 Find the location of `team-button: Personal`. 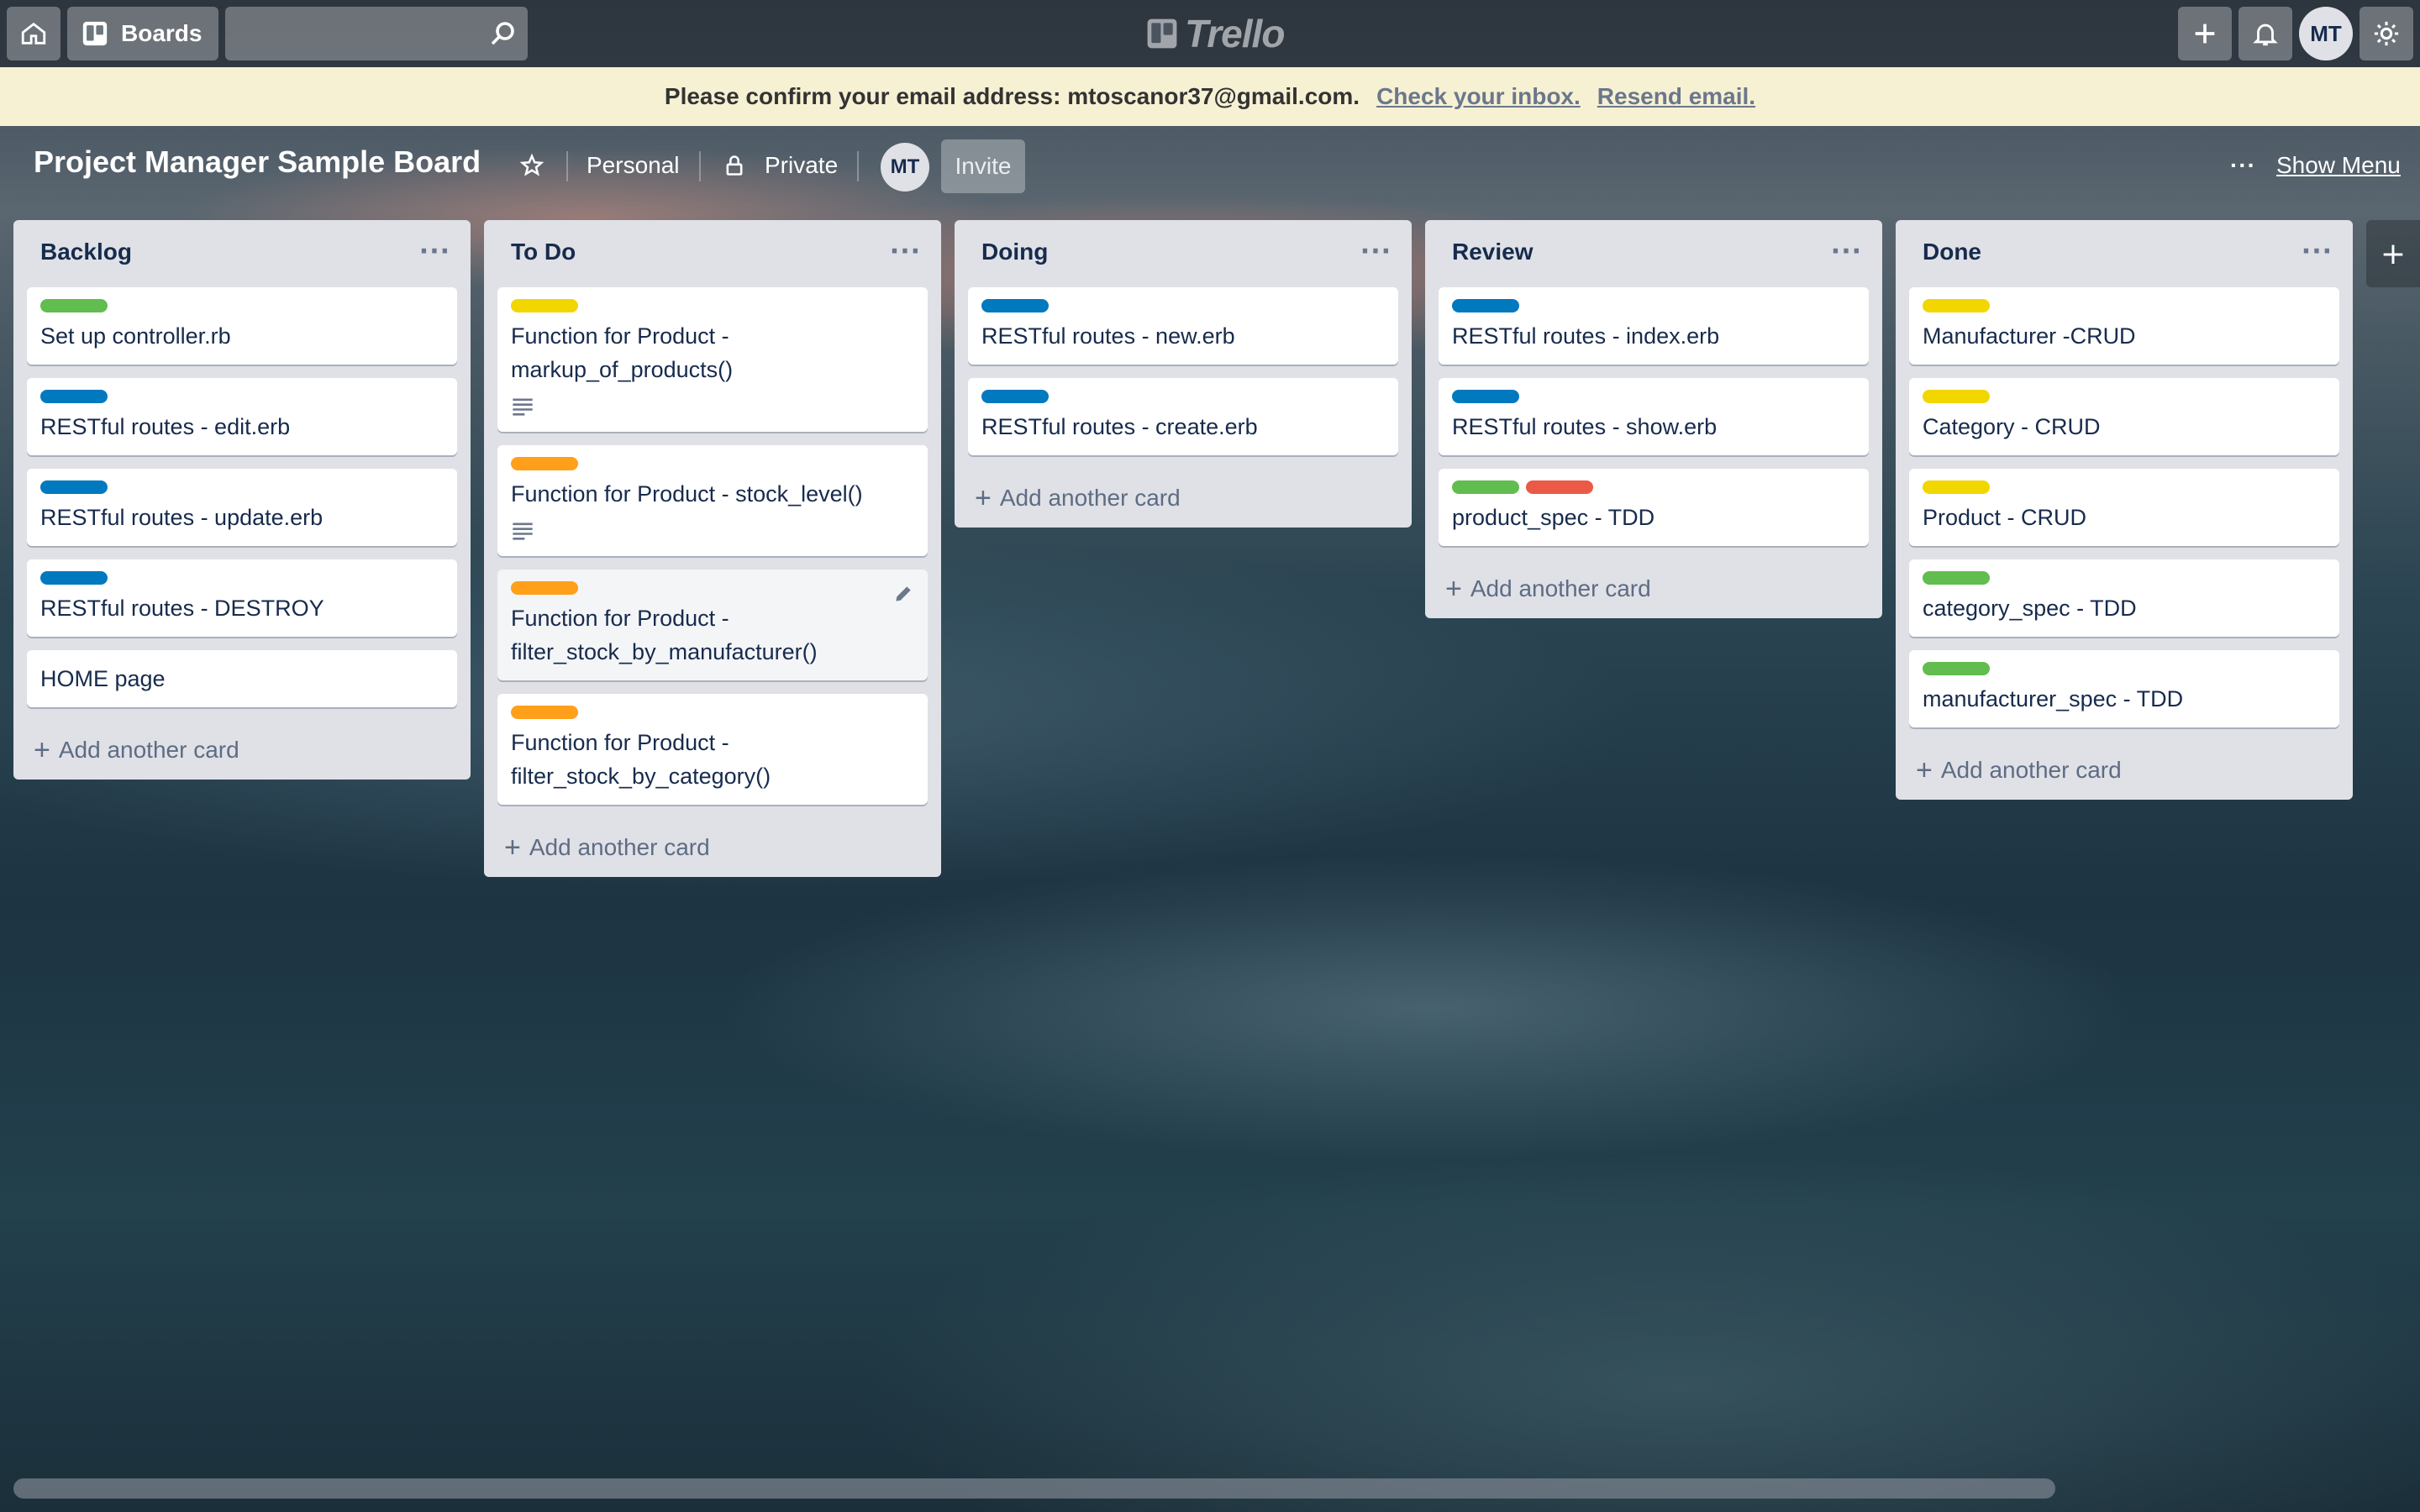

team-button: Personal is located at coordinates (633, 165).